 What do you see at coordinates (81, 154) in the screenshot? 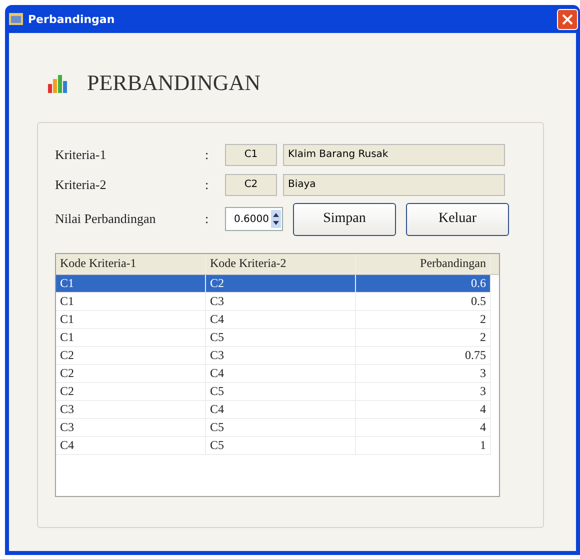
I see `field-label: Kriteria-1` at bounding box center [81, 154].